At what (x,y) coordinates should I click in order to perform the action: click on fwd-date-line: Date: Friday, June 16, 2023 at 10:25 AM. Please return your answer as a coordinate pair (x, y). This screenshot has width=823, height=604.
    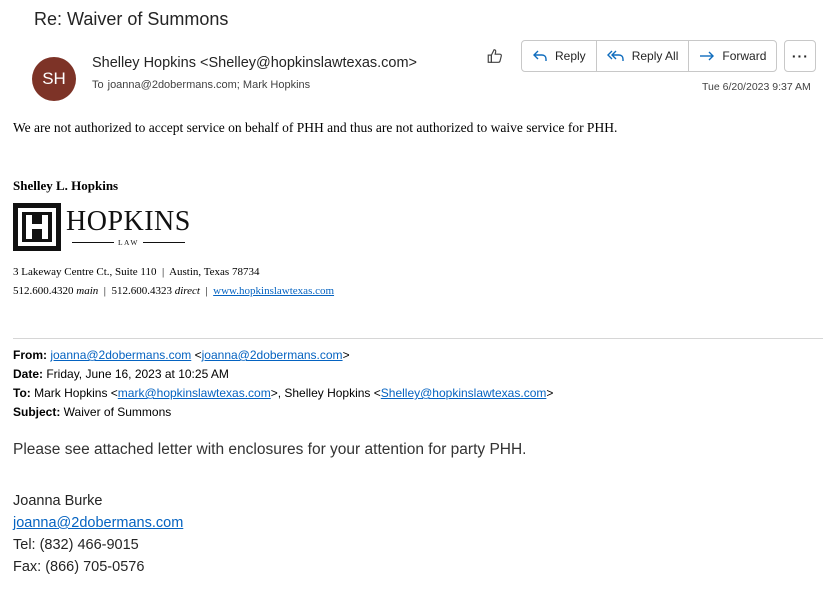
    Looking at the image, I should click on (283, 374).